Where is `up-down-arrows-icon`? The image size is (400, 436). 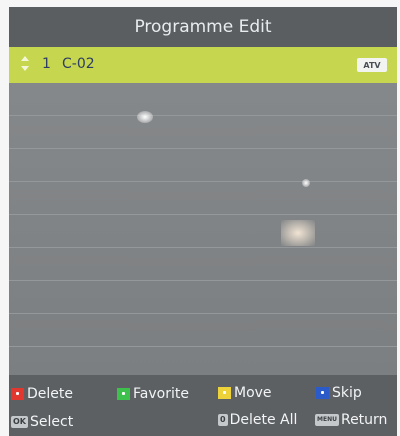 up-down-arrows-icon is located at coordinates (26, 65).